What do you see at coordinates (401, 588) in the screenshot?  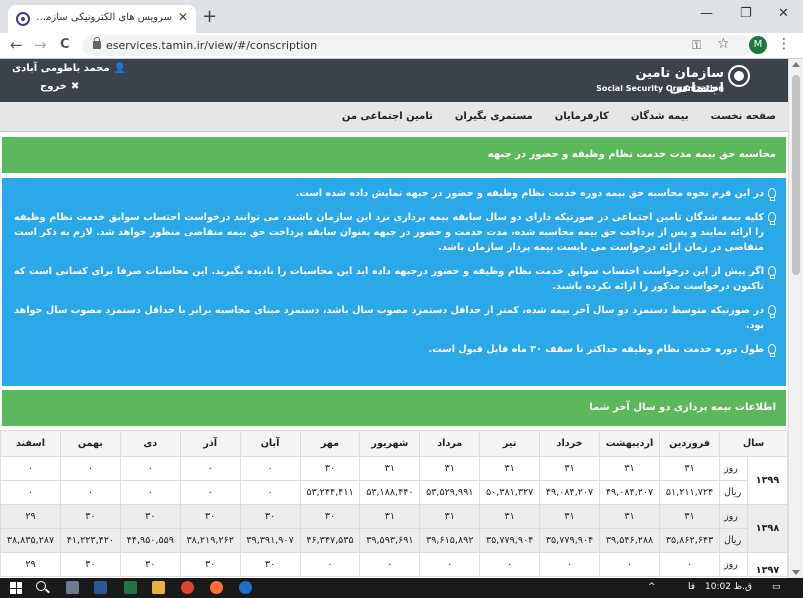 I see `windows-taskbar: ^ فا ق.ظ 10:02 ▭` at bounding box center [401, 588].